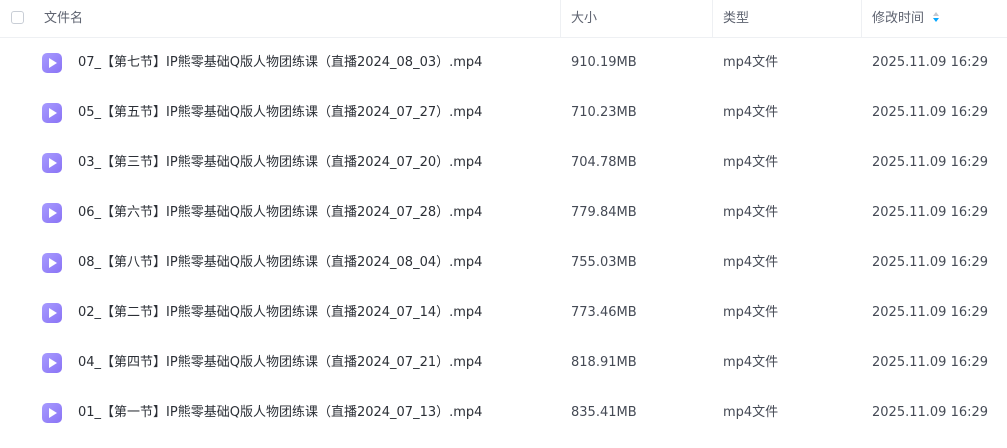  What do you see at coordinates (280, 163) in the screenshot?
I see `file-name: 03_【第三节】IP熊零基础Q版人物团练课（直播2024_07_20）.mp4` at bounding box center [280, 163].